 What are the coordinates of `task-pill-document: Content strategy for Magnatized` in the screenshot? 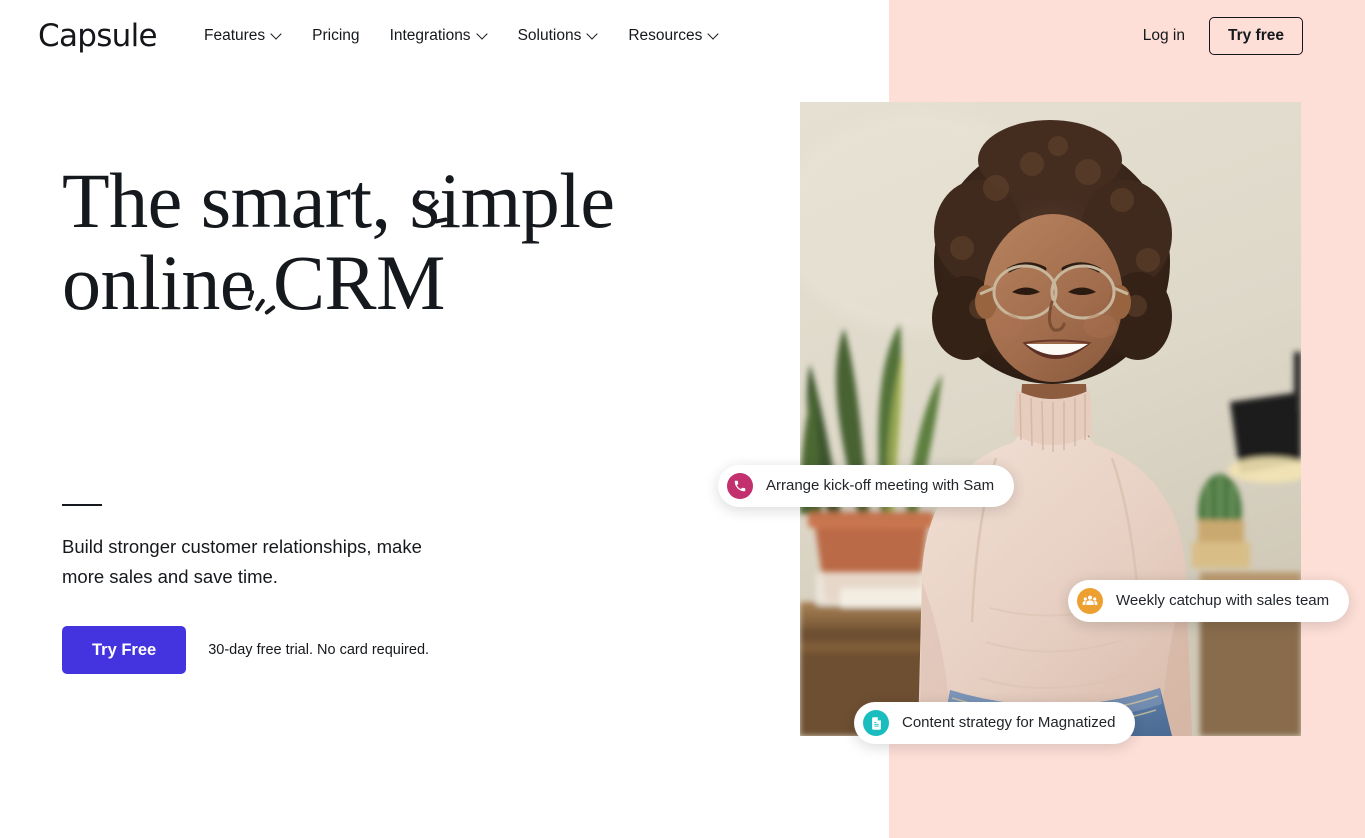 It's located at (995, 723).